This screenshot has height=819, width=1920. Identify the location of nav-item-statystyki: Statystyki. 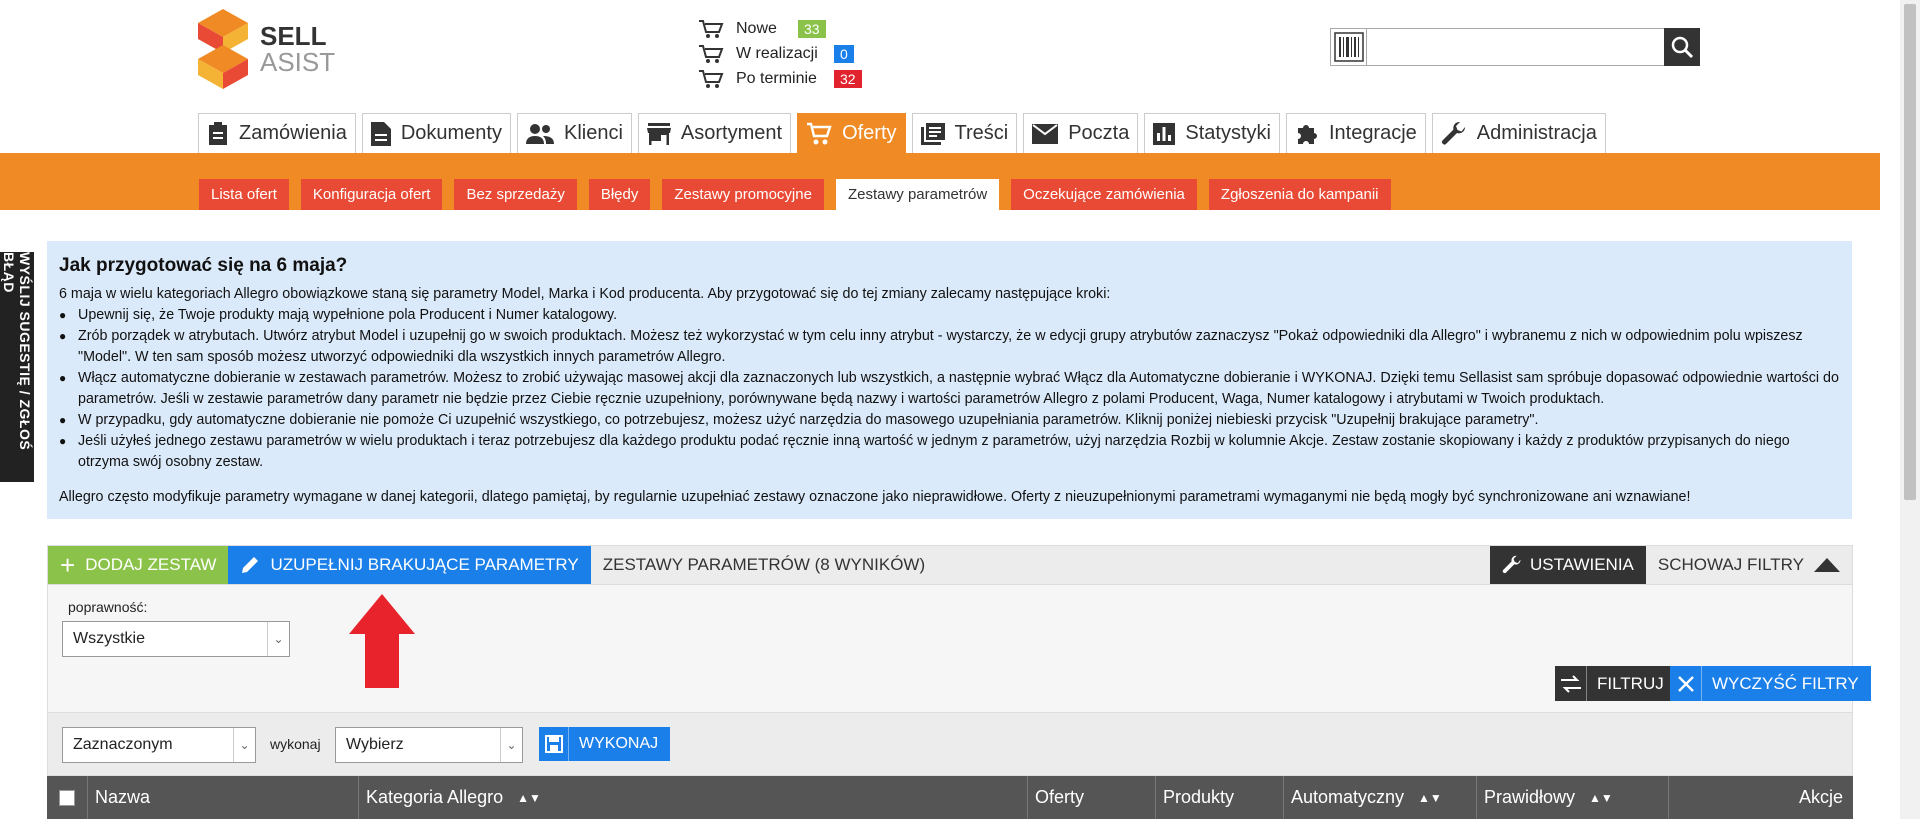
(1212, 133).